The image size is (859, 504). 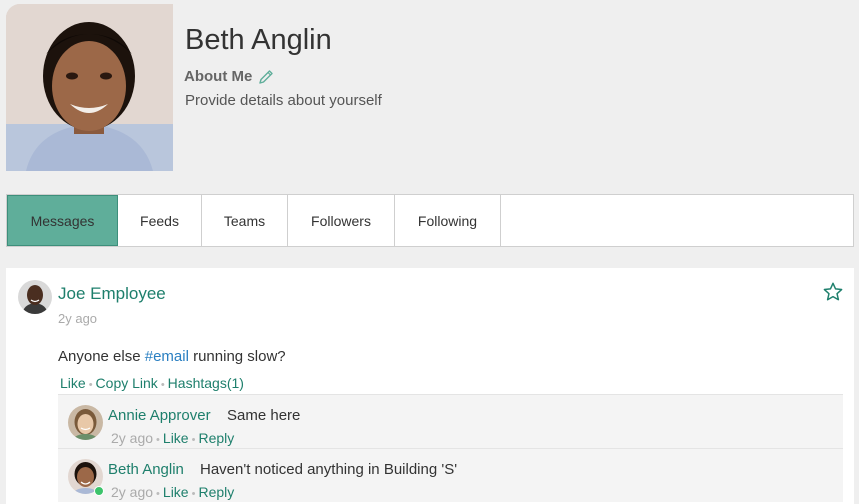 What do you see at coordinates (448, 220) in the screenshot?
I see `tab-following: Following` at bounding box center [448, 220].